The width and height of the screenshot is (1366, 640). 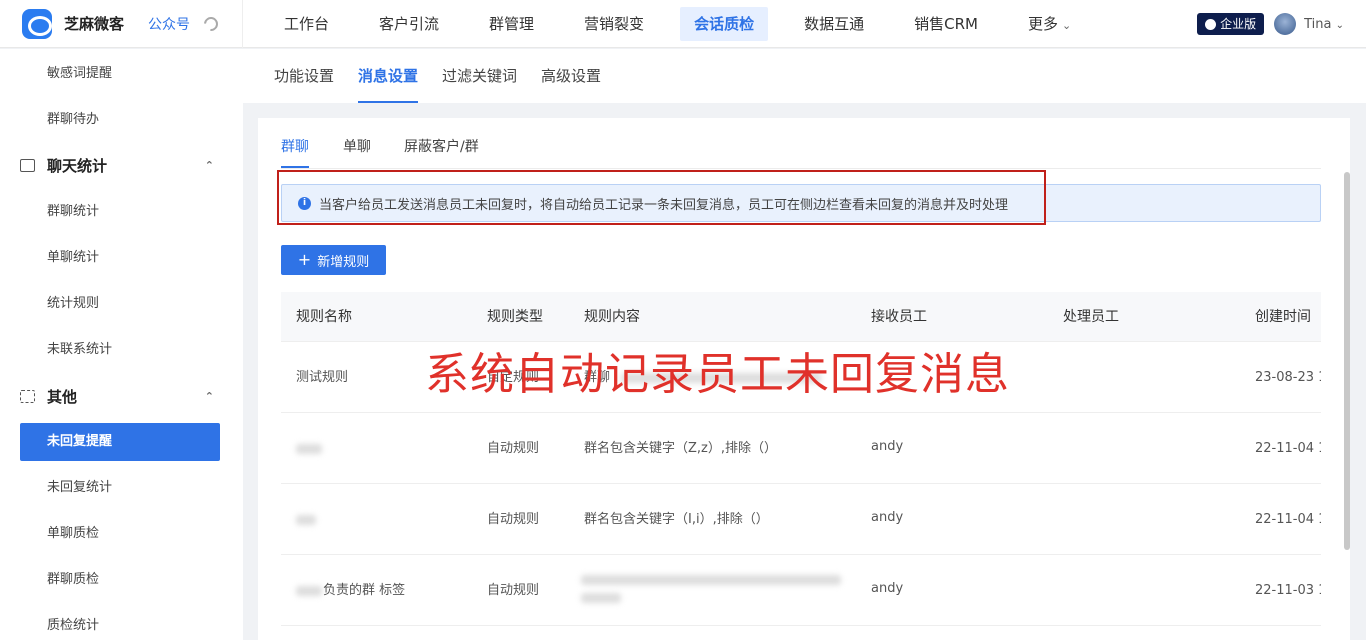 I want to click on sidebar-group-chat-stats: 聊天统计 ⌃, so click(x=120, y=166).